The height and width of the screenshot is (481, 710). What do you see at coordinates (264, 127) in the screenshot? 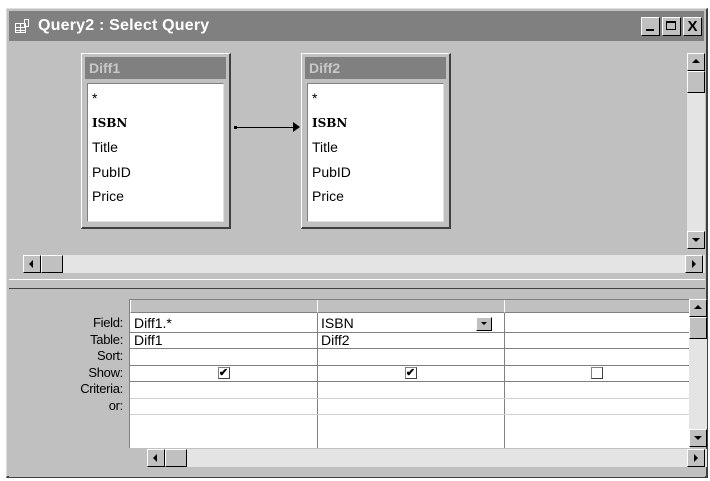
I see `join-line` at bounding box center [264, 127].